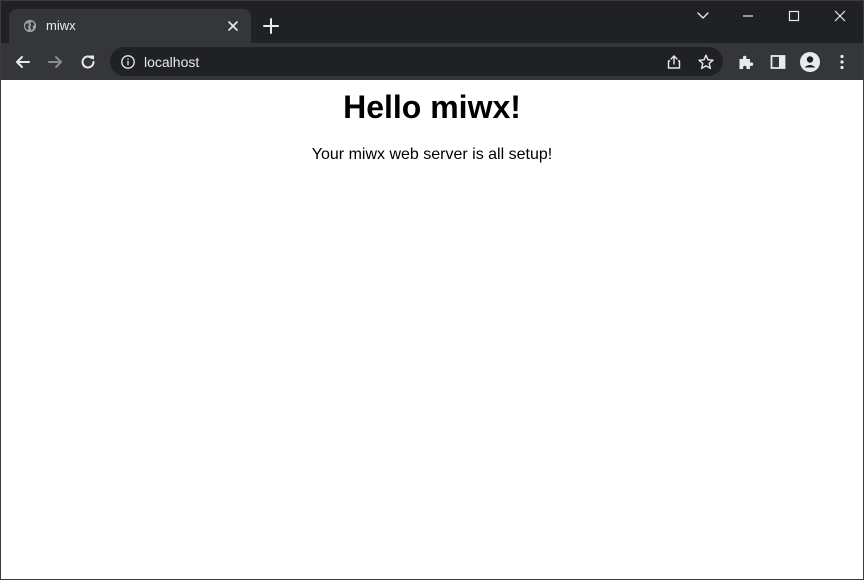  I want to click on browser-toolbar: localhost, so click(432, 61).